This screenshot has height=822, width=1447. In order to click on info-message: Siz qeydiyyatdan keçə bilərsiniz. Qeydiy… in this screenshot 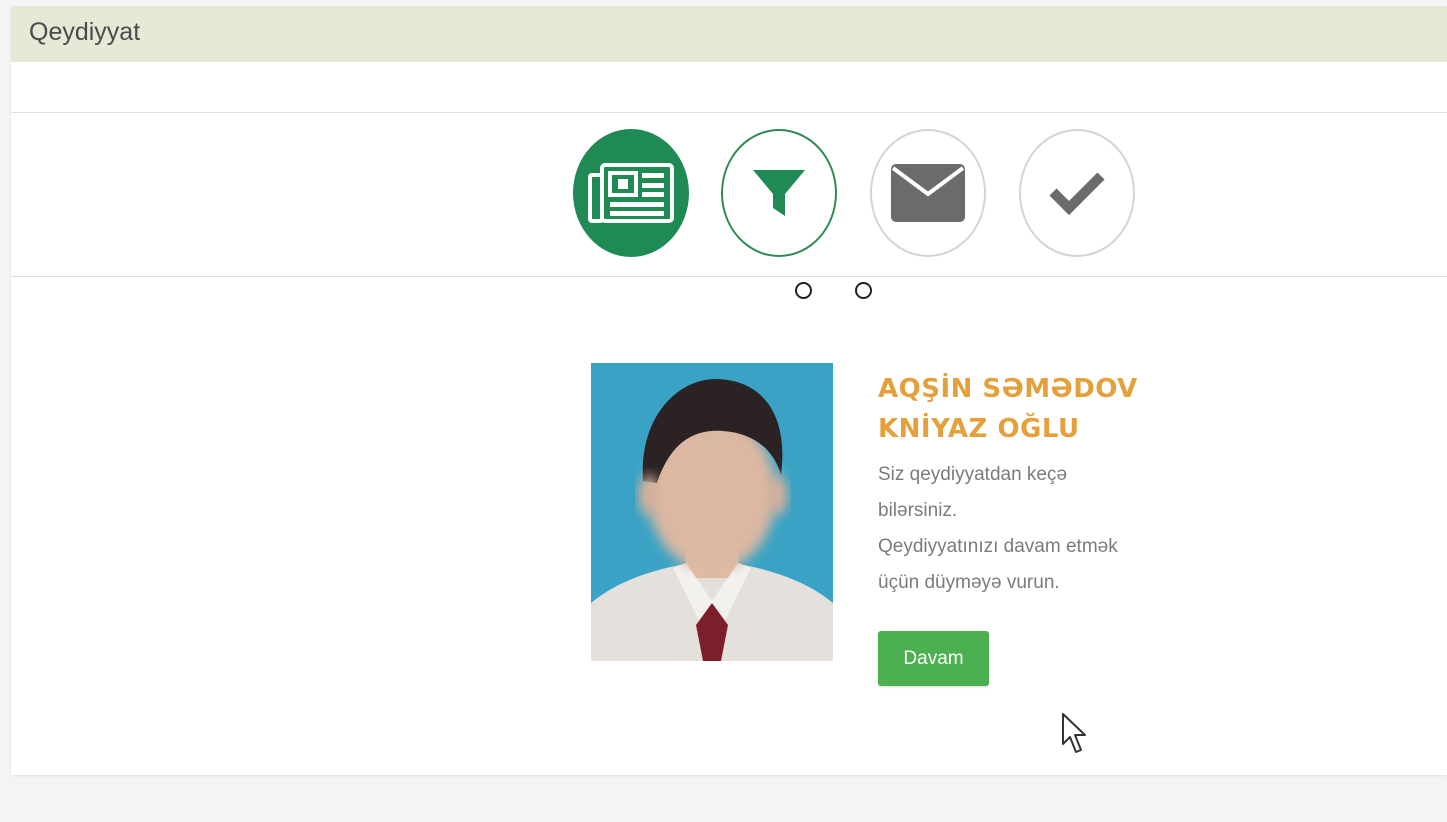, I will do `click(1043, 529)`.